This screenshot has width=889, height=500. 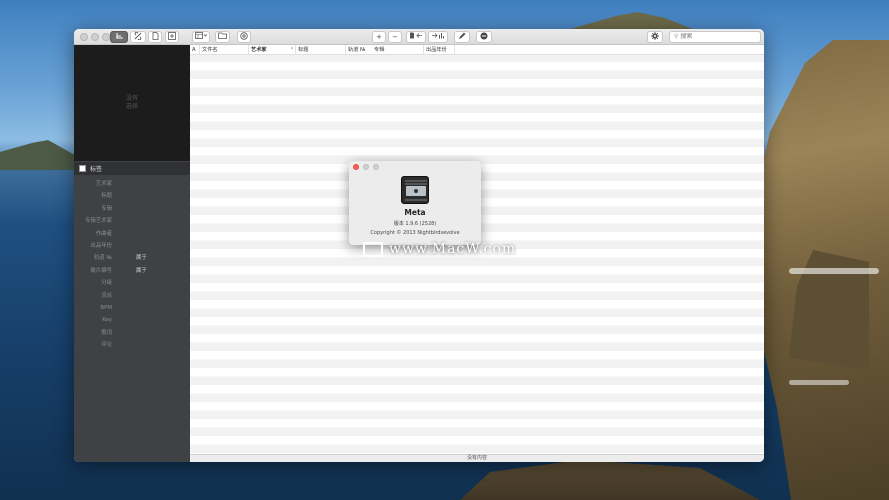 I want to click on column-header-title: 标题, so click(x=321, y=50).